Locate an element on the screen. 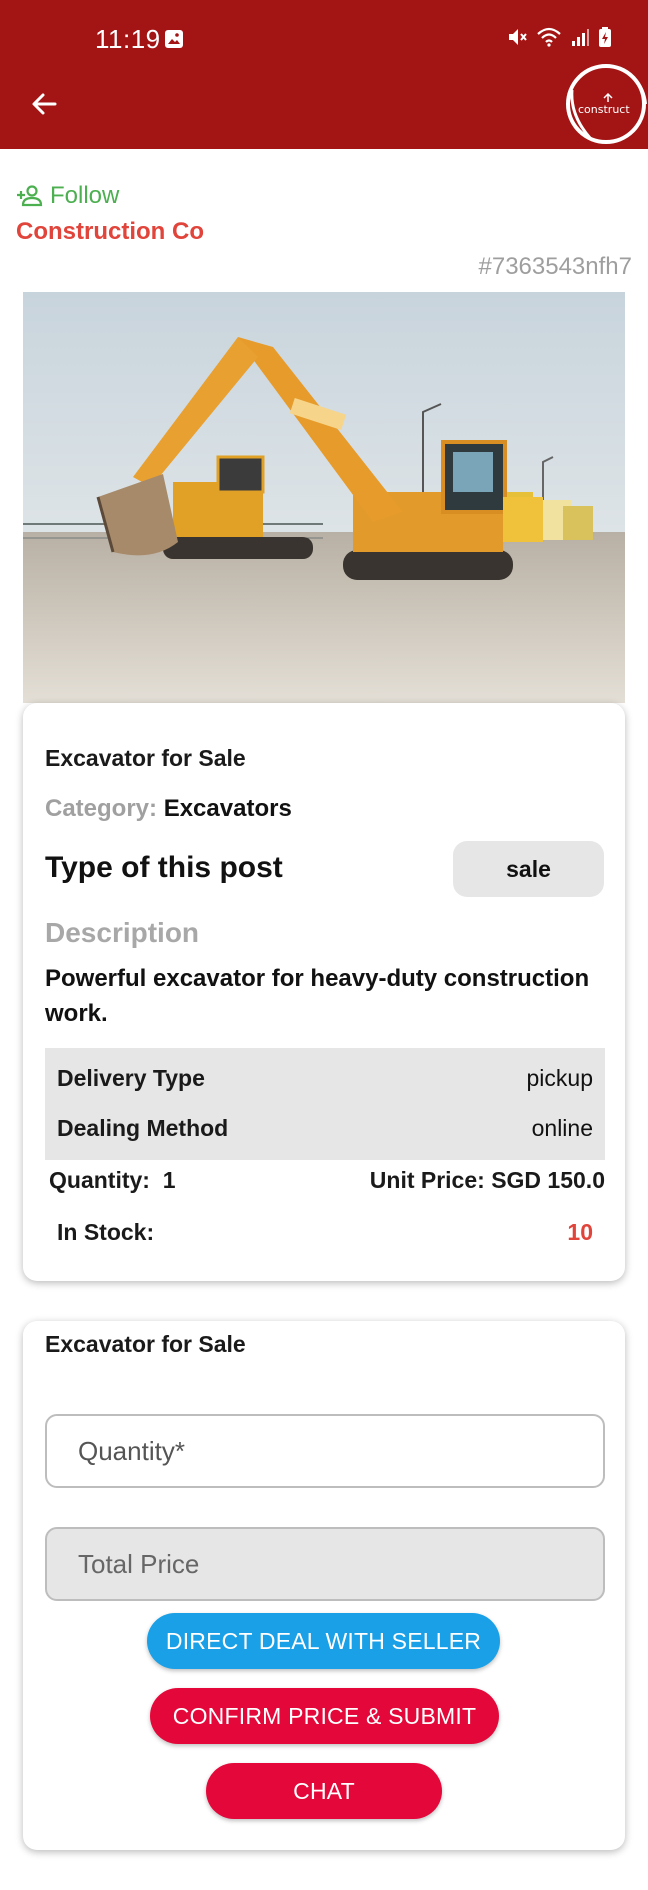 The image size is (648, 1890). stock-value: 10 is located at coordinates (580, 1232).